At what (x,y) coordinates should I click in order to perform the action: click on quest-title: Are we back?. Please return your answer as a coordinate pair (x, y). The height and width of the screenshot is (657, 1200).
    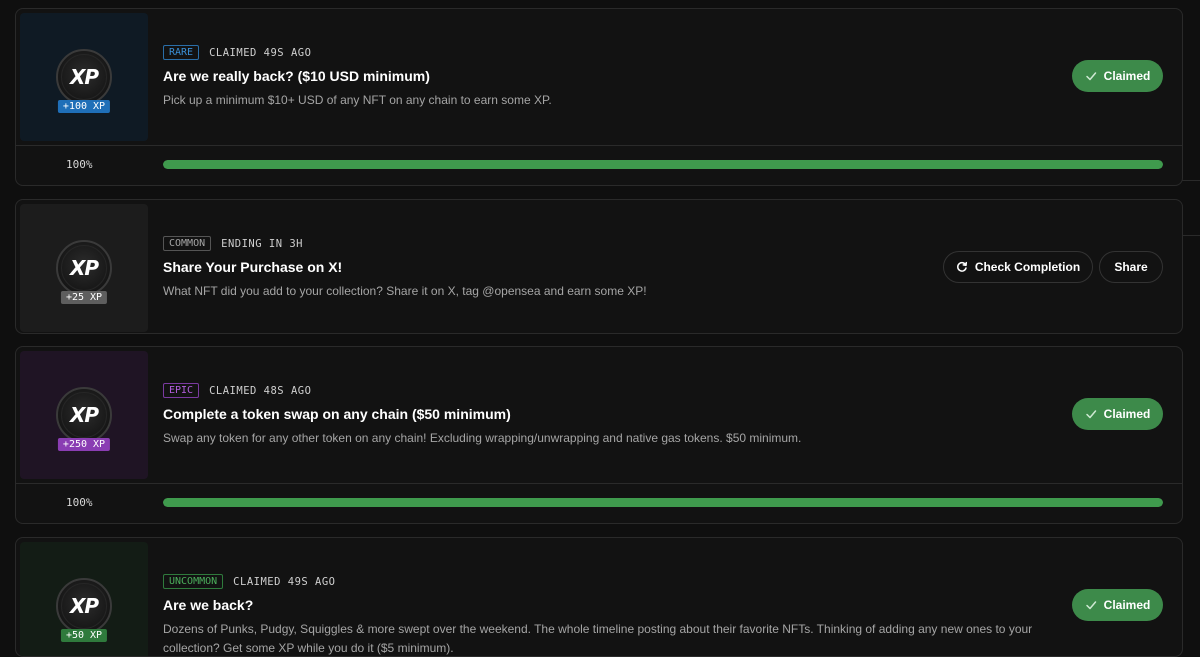
    Looking at the image, I should click on (208, 605).